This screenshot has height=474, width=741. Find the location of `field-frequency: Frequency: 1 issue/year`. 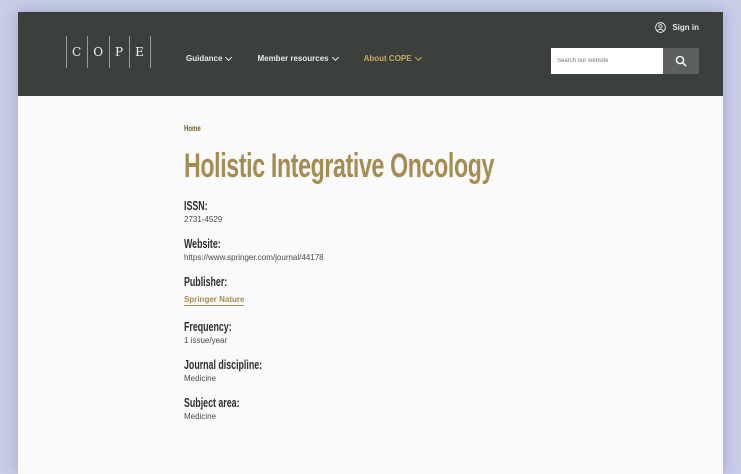

field-frequency: Frequency: 1 issue/year is located at coordinates (412, 332).